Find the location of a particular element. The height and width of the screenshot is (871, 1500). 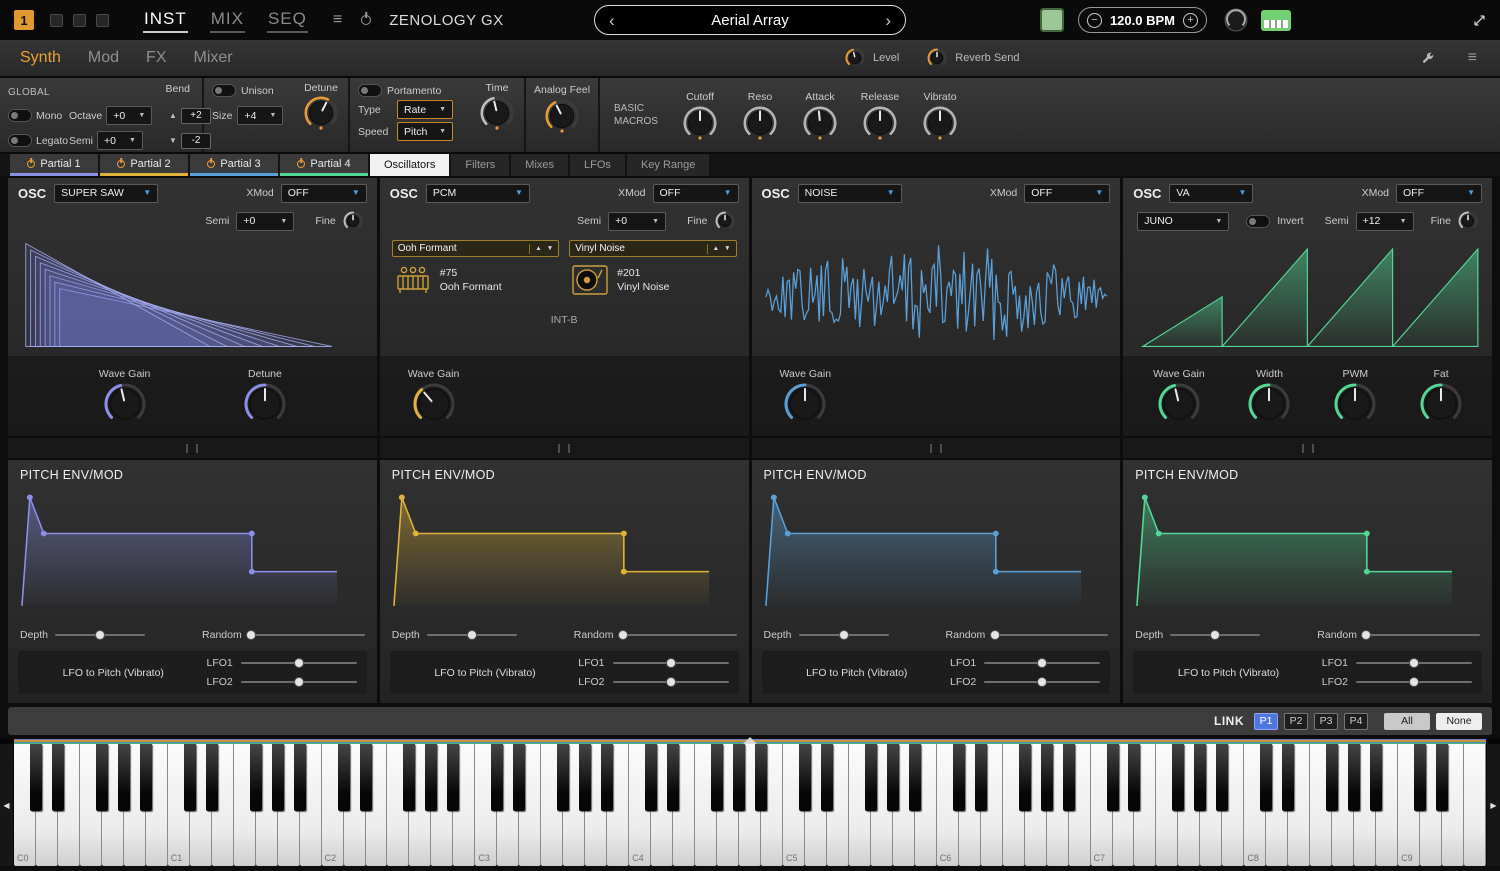

analog-feel-knob is located at coordinates (562, 116).